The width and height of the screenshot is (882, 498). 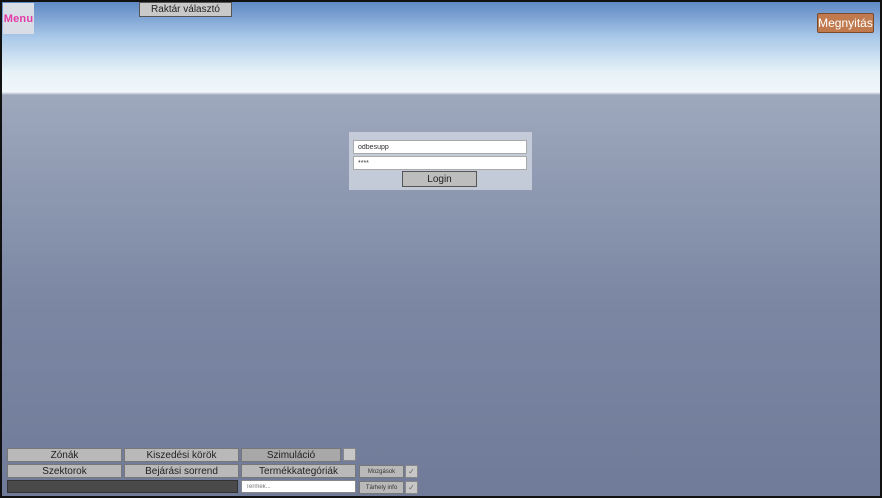 I want to click on login-panel: Login, so click(x=440, y=161).